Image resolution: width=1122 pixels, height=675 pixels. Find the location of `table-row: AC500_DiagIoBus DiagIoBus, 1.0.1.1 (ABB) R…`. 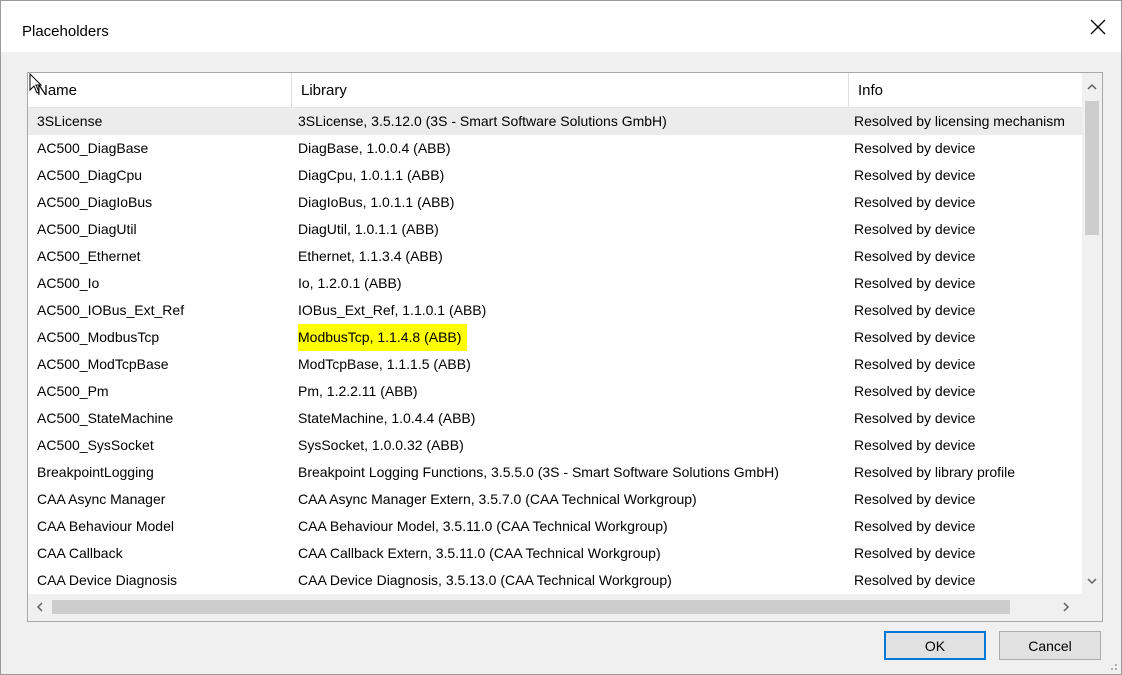

table-row: AC500_DiagIoBus DiagIoBus, 1.0.1.1 (ABB) R… is located at coordinates (555, 202).